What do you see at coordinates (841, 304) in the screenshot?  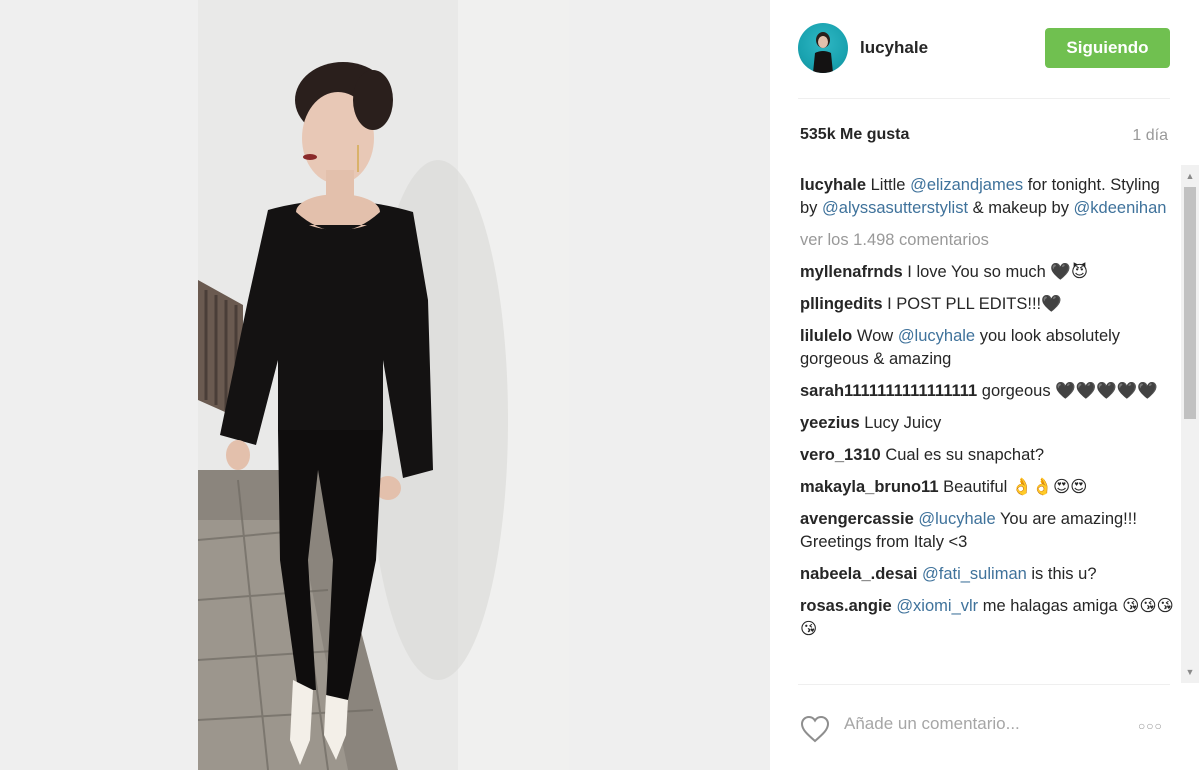 I see `comment-username: pllingedits` at bounding box center [841, 304].